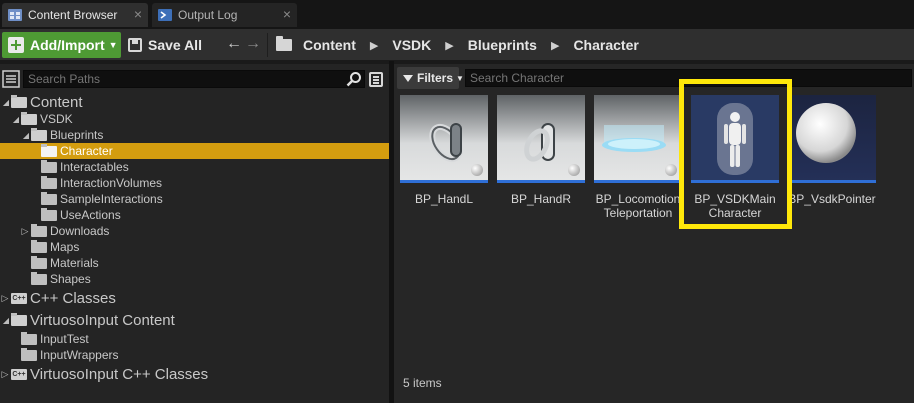  Describe the element at coordinates (64, 339) in the screenshot. I see `tree-item-label: InputTest` at that location.